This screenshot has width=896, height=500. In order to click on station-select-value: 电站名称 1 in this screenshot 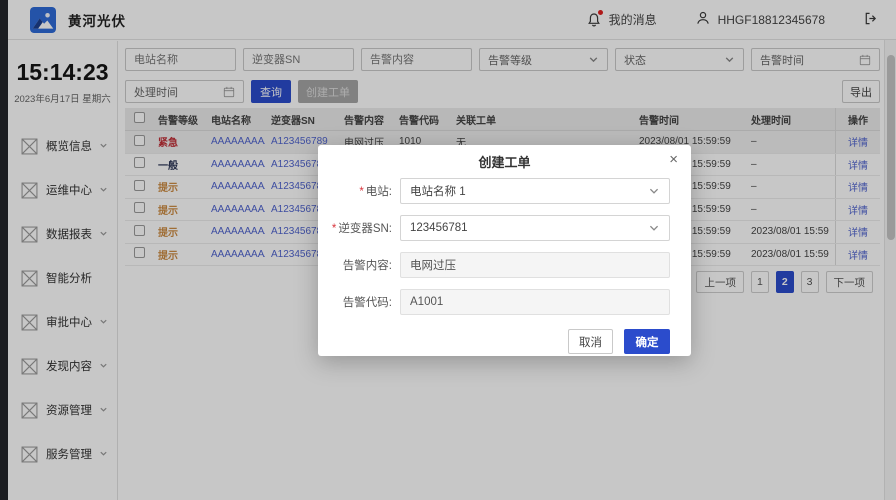, I will do `click(438, 192)`.